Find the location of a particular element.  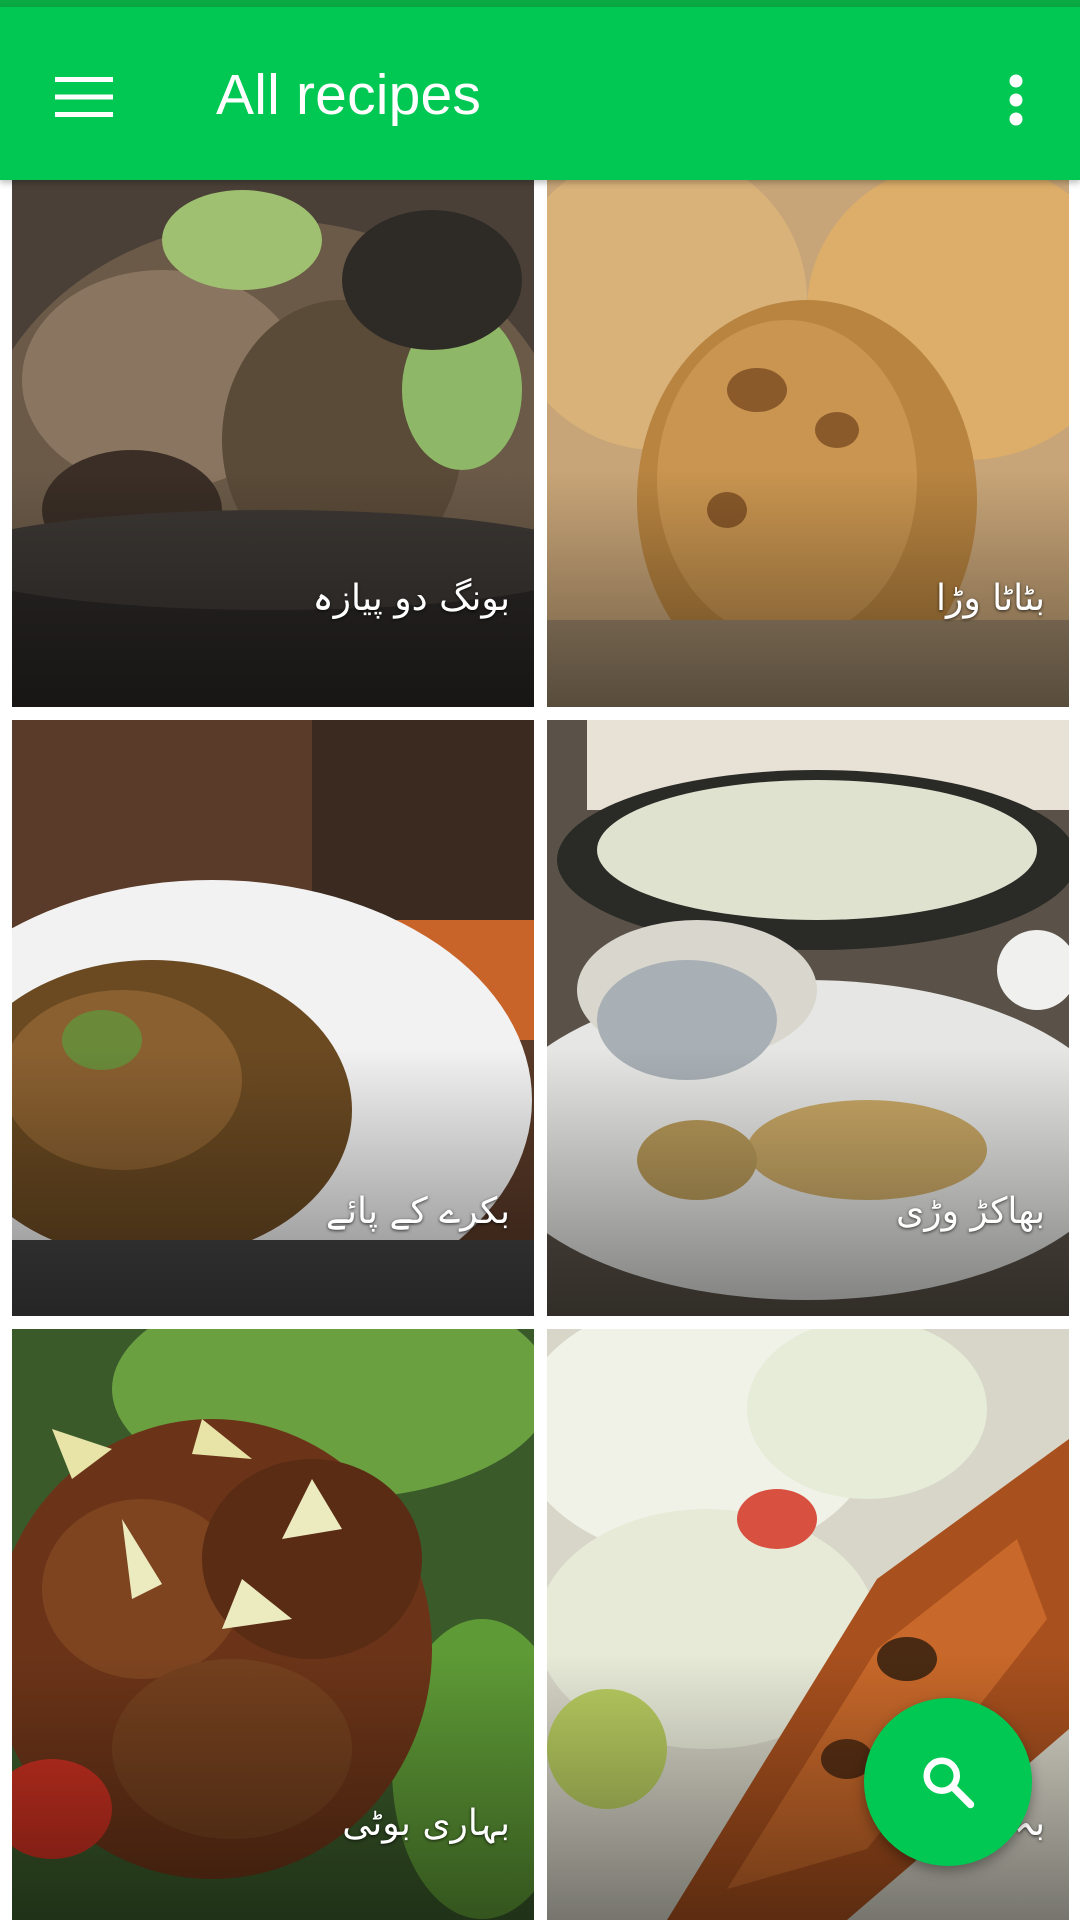

recipe-title: بونگ دو پیازہ is located at coordinates (411, 598).